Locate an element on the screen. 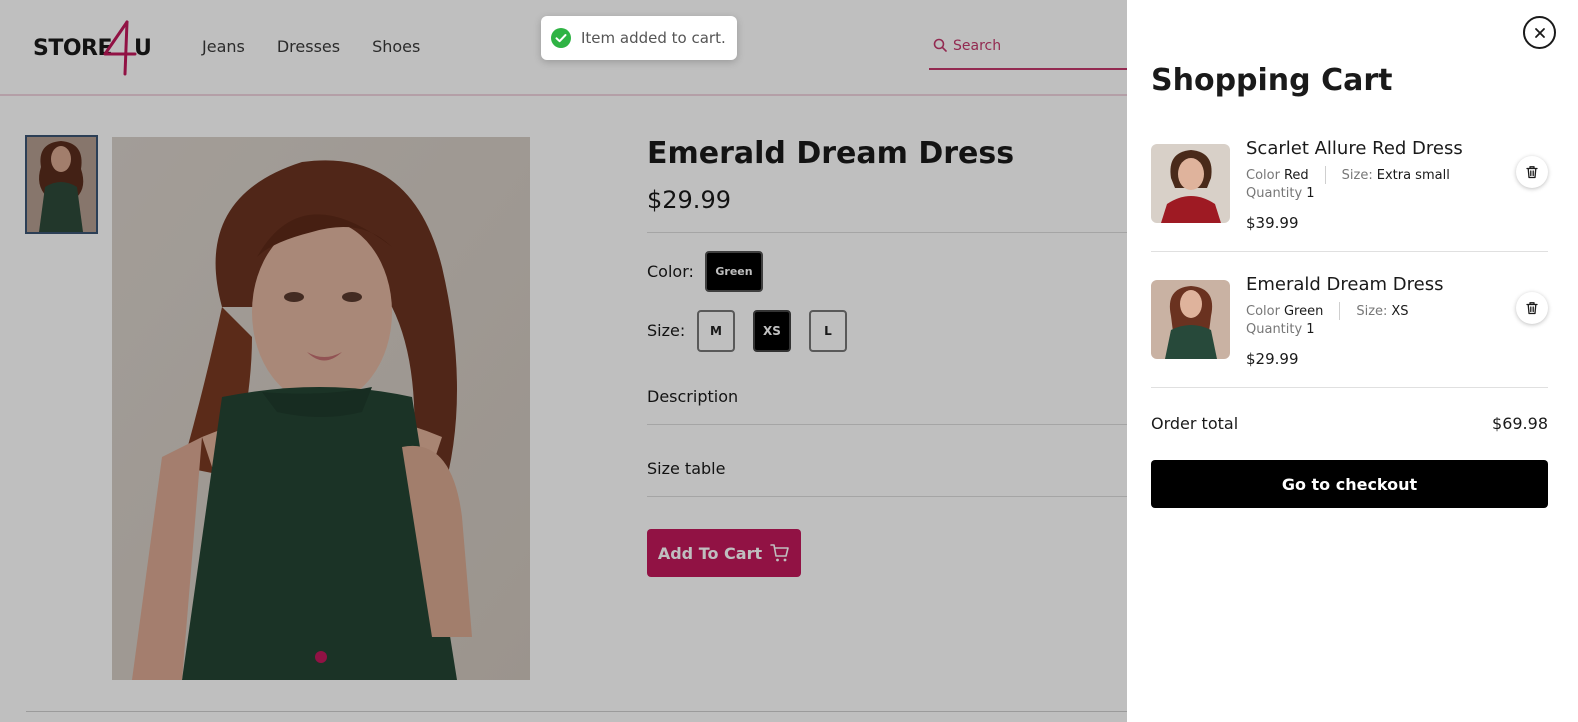  toast-notification: Item added to cart. is located at coordinates (639, 38).